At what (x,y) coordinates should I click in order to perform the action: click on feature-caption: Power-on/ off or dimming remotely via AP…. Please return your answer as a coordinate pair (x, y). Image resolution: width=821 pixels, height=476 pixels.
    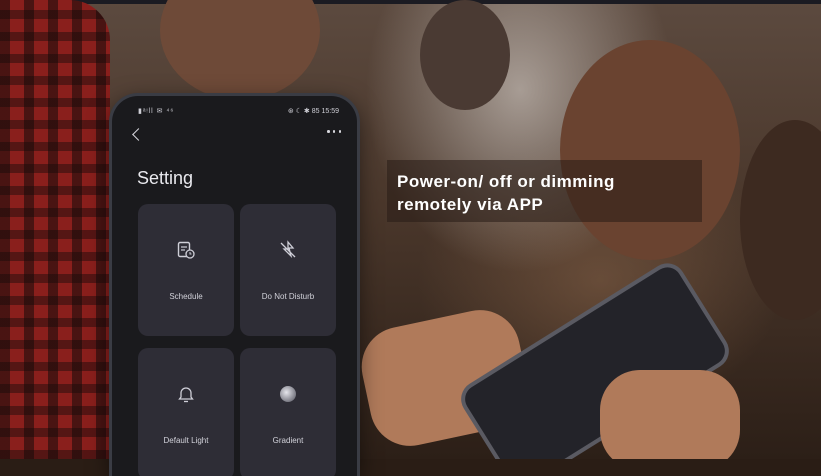
    Looking at the image, I should click on (544, 191).